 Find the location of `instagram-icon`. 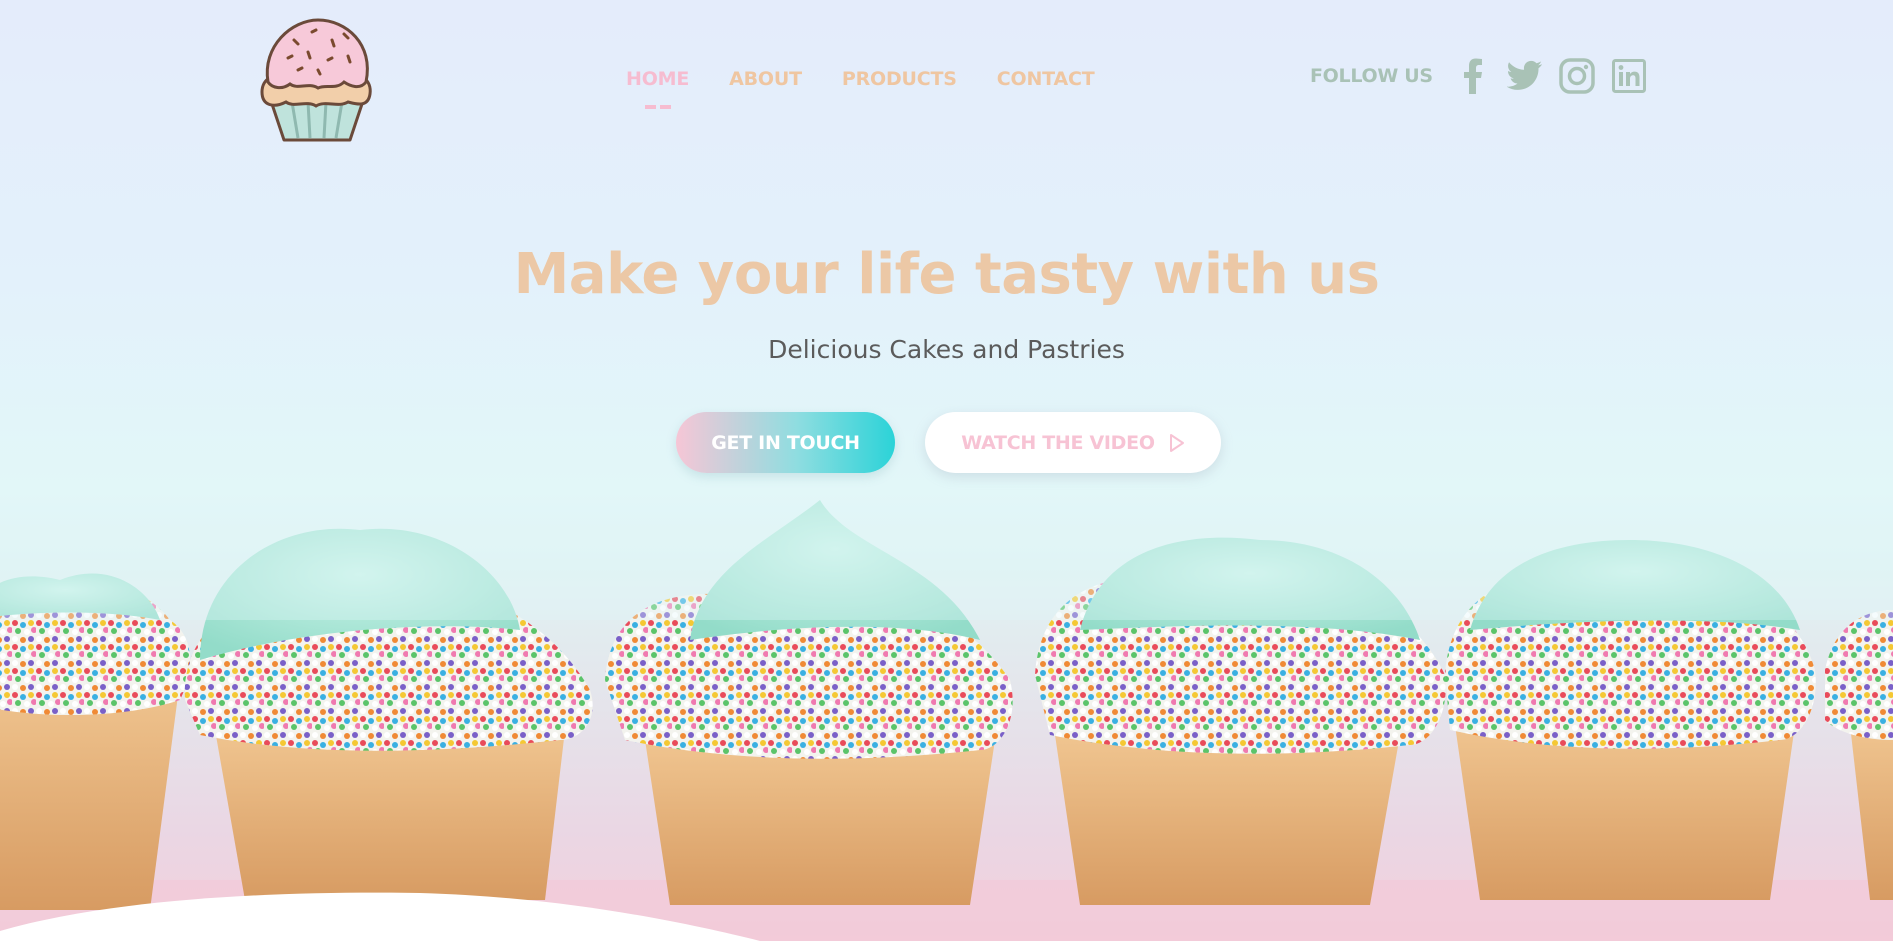

instagram-icon is located at coordinates (1577, 76).